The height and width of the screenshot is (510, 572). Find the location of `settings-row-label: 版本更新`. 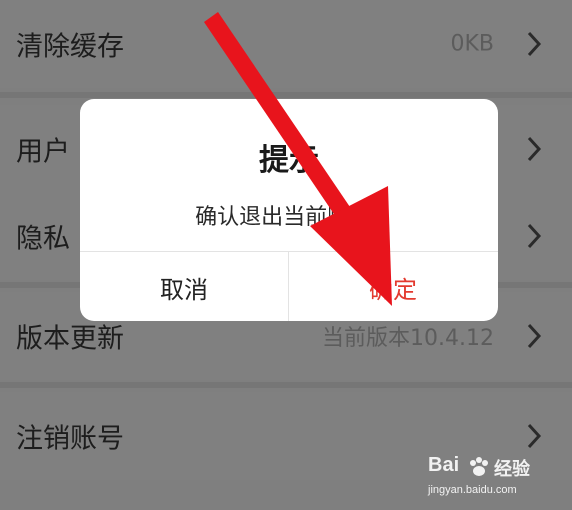

settings-row-label: 版本更新 is located at coordinates (70, 339).